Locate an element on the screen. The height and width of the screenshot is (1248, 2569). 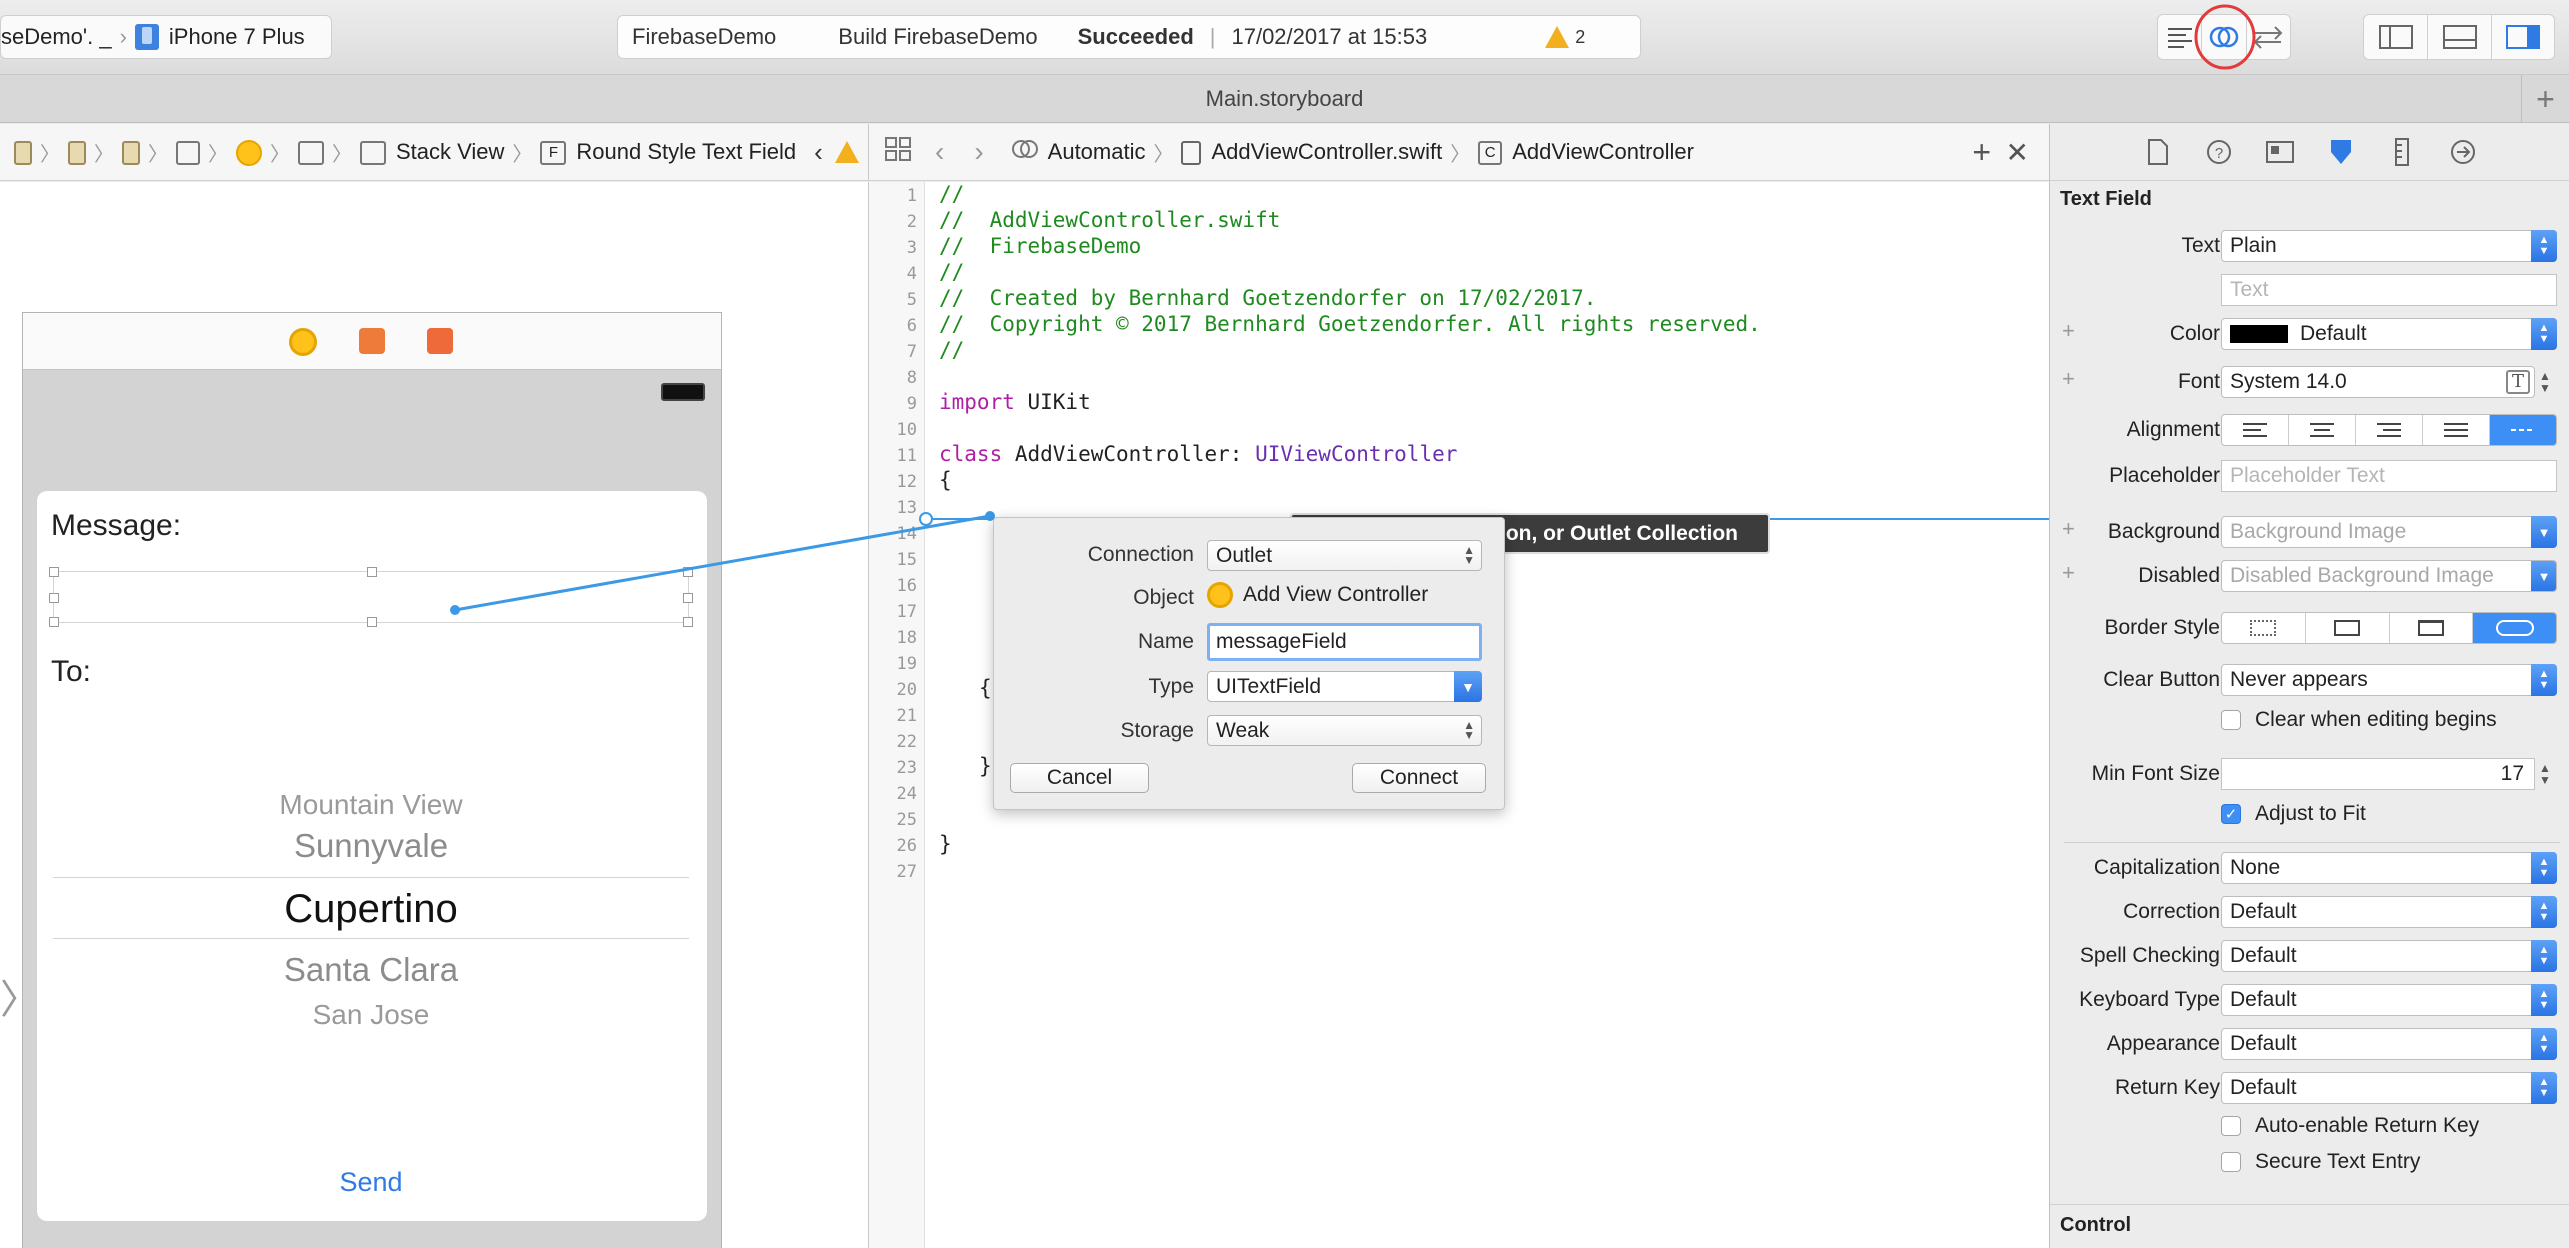
return-key-popup: Default ▲ ▼ is located at coordinates (2389, 1088).